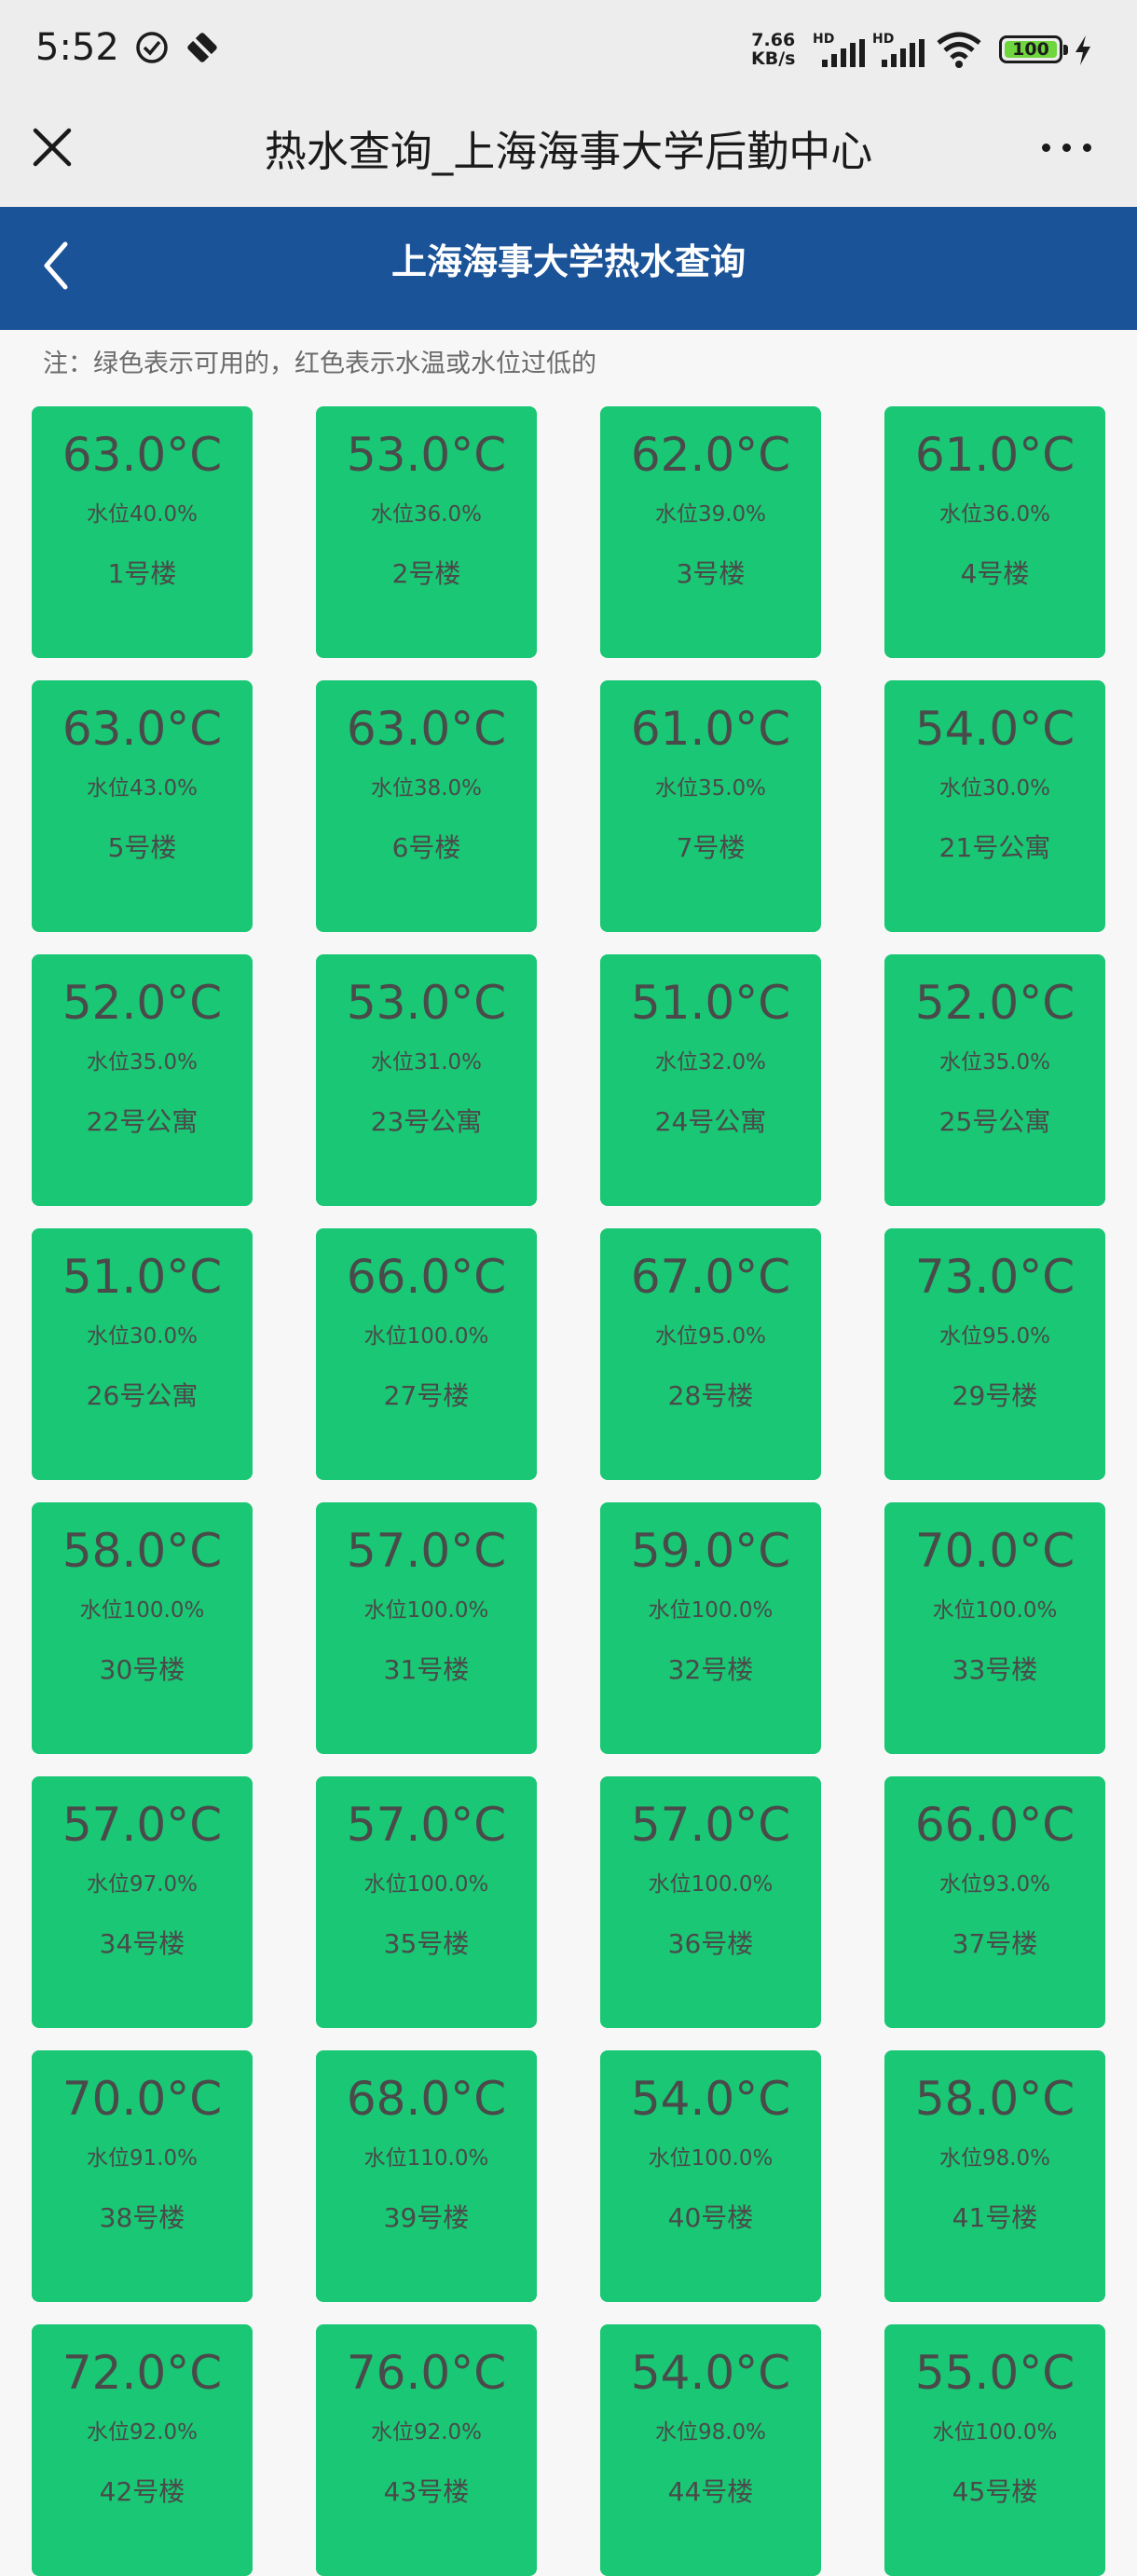 This screenshot has height=2576, width=1137. Describe the element at coordinates (994, 1628) in the screenshot. I see `building-card: 70.0°C 水位100.0% 33号楼` at that location.